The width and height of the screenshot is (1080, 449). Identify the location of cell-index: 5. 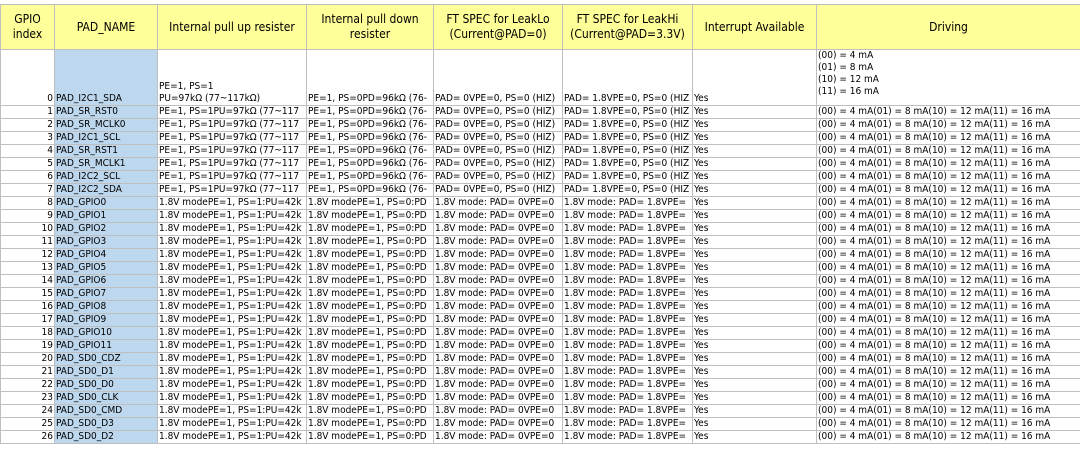
(27, 164).